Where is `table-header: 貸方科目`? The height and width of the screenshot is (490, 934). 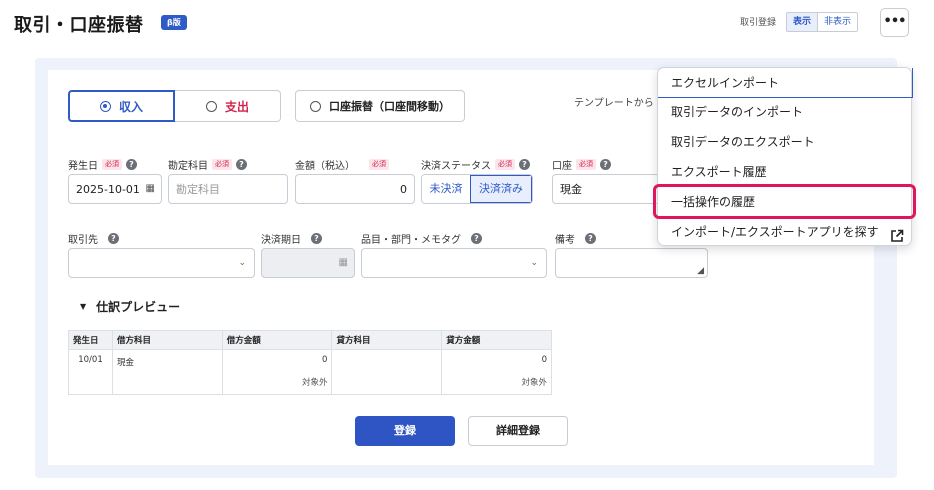 table-header: 貸方科目 is located at coordinates (387, 340).